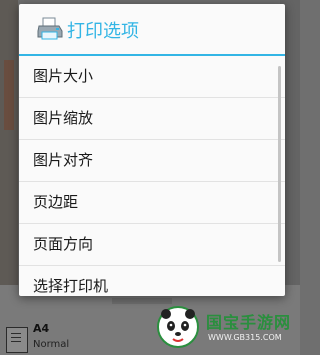  I want to click on background-thumbnail, so click(9, 95).